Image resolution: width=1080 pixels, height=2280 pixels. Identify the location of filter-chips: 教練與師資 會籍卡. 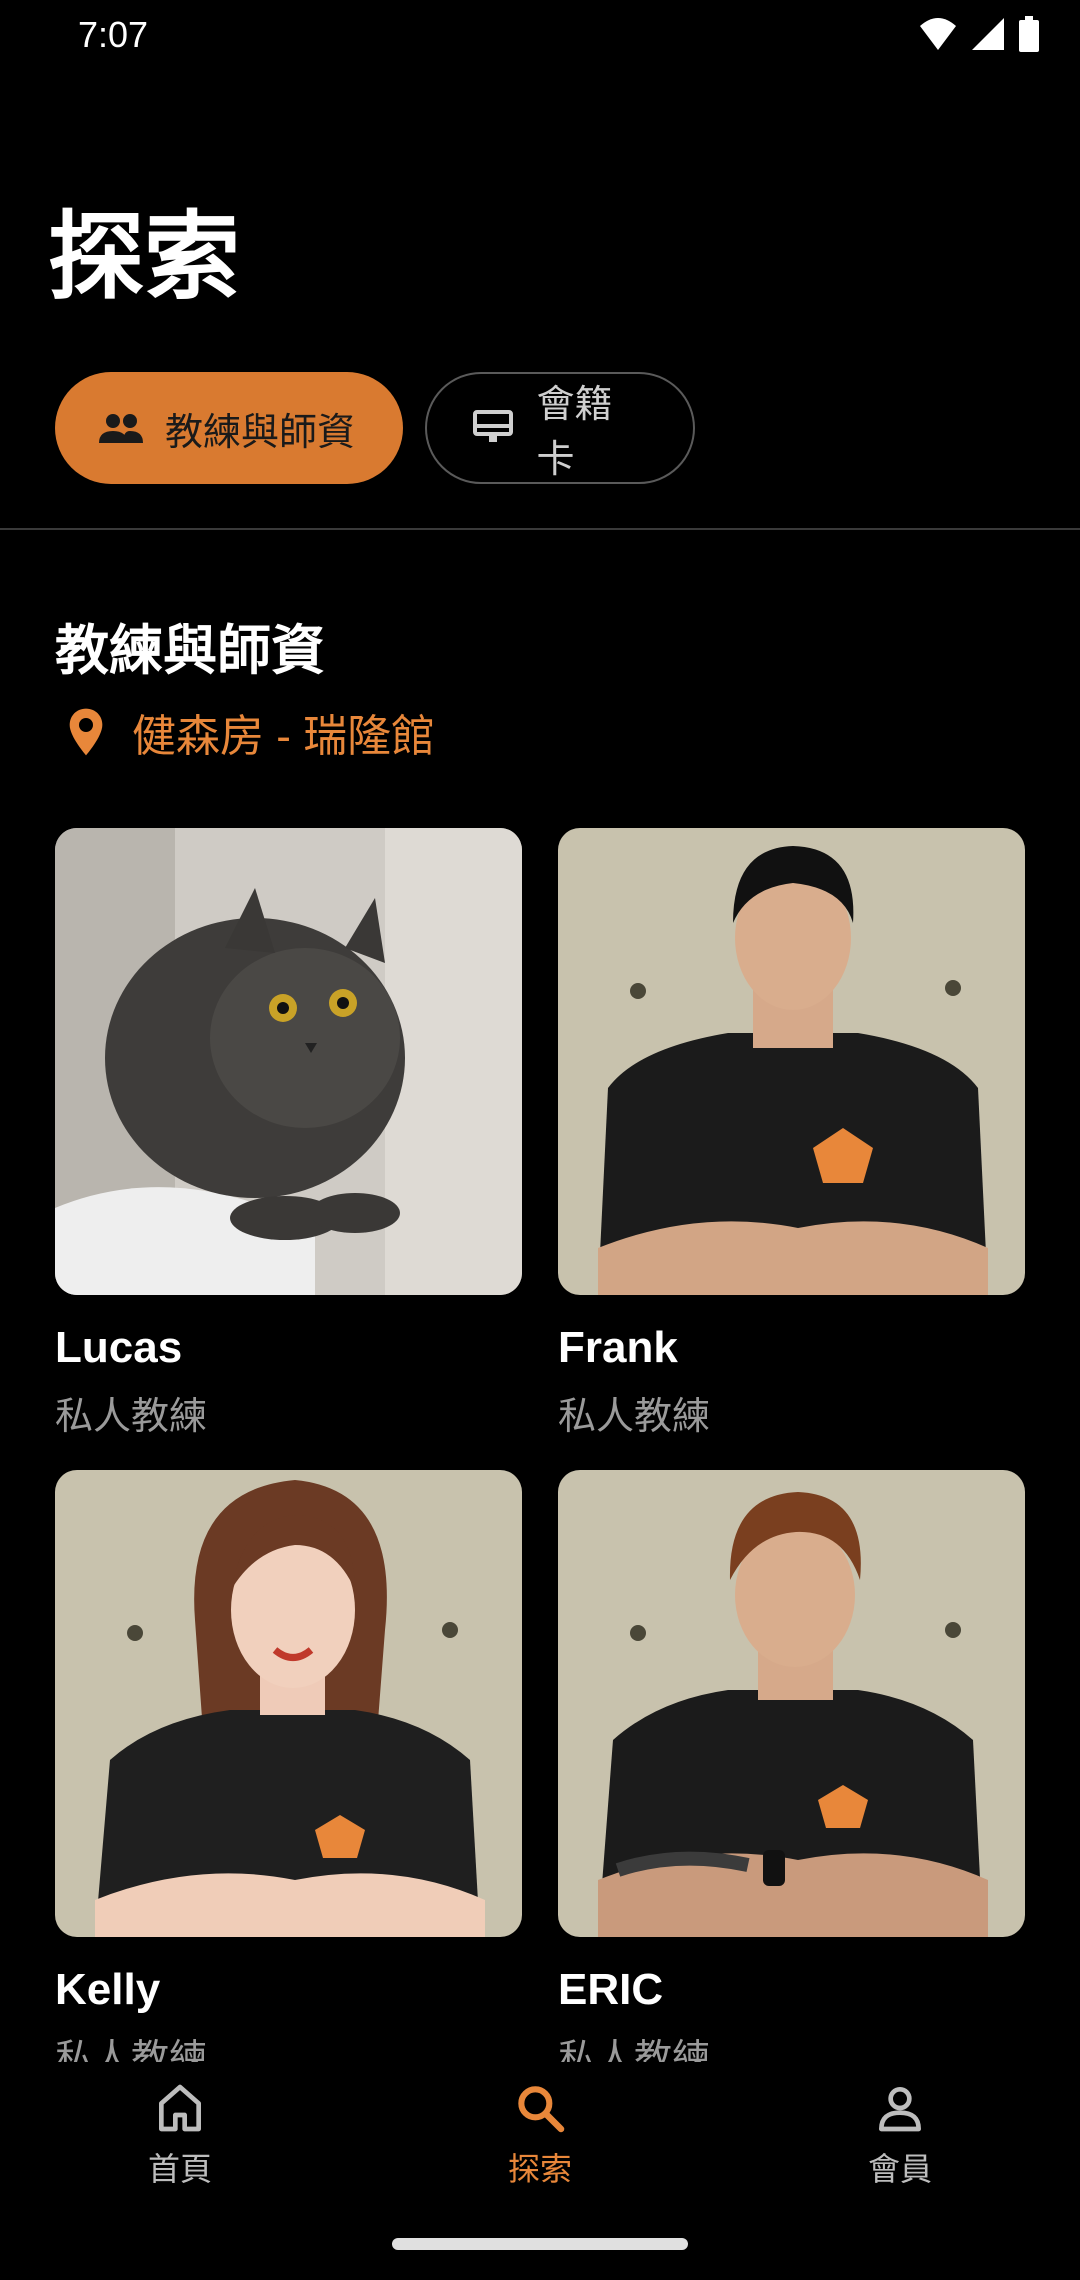
(375, 428).